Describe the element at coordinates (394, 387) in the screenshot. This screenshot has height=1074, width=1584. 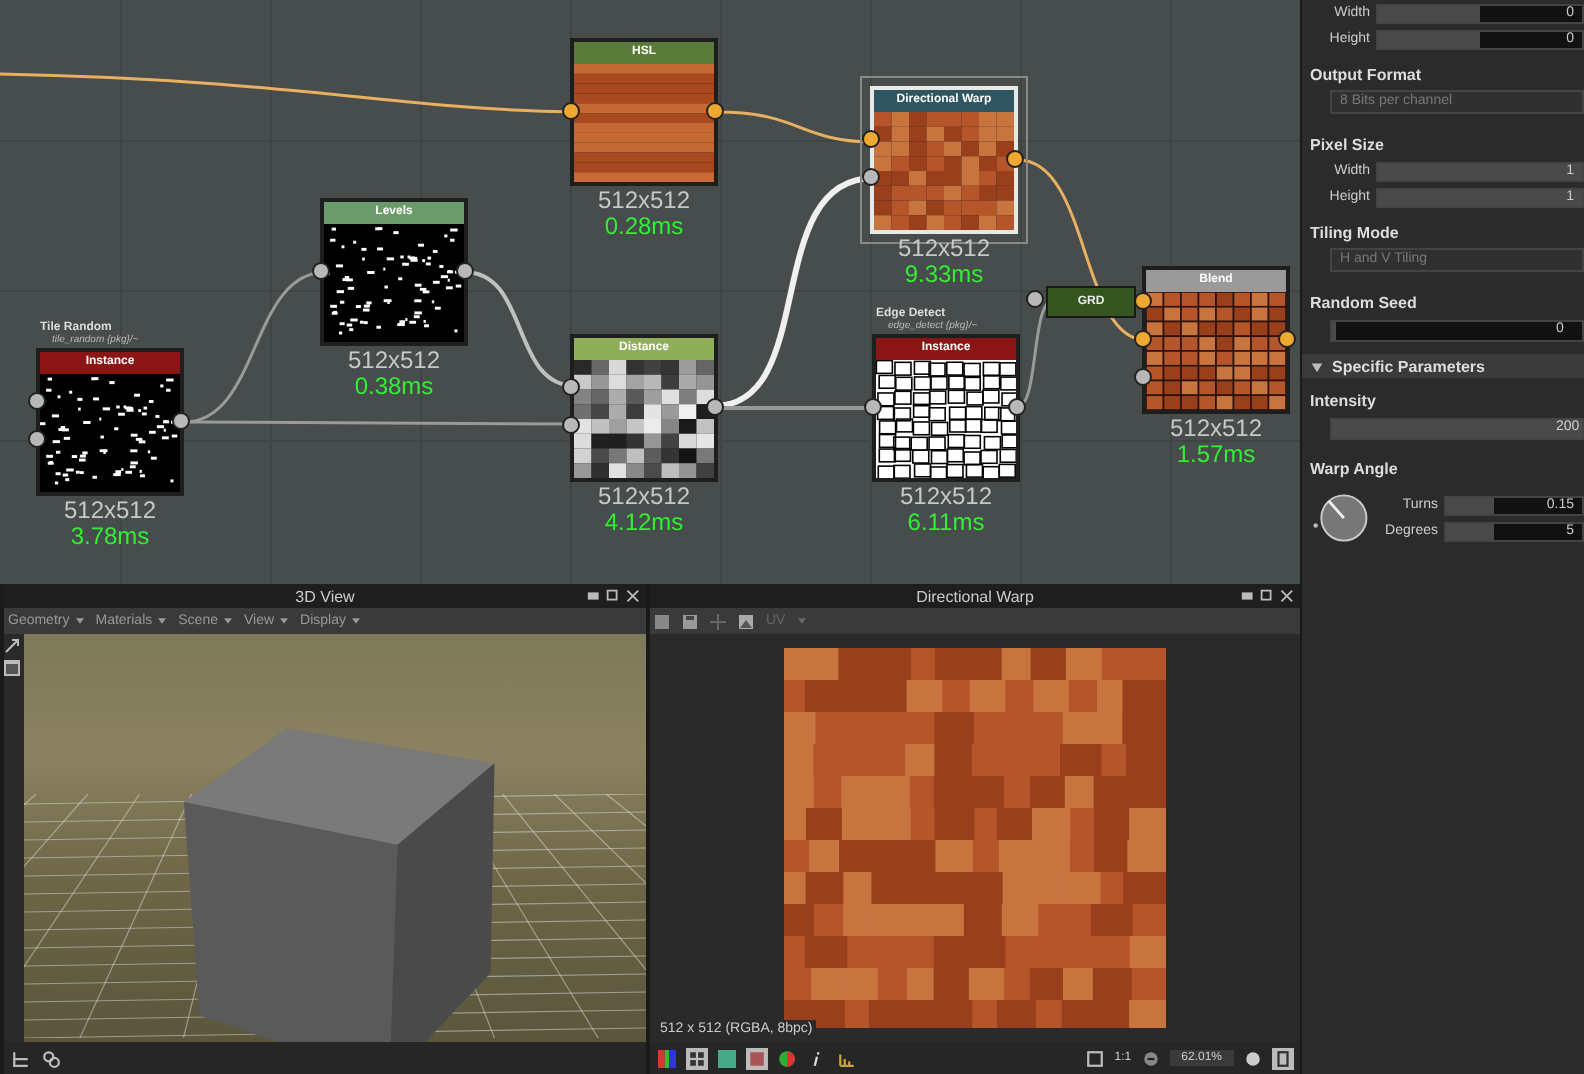
I see `node-time: 0.38ms` at that location.